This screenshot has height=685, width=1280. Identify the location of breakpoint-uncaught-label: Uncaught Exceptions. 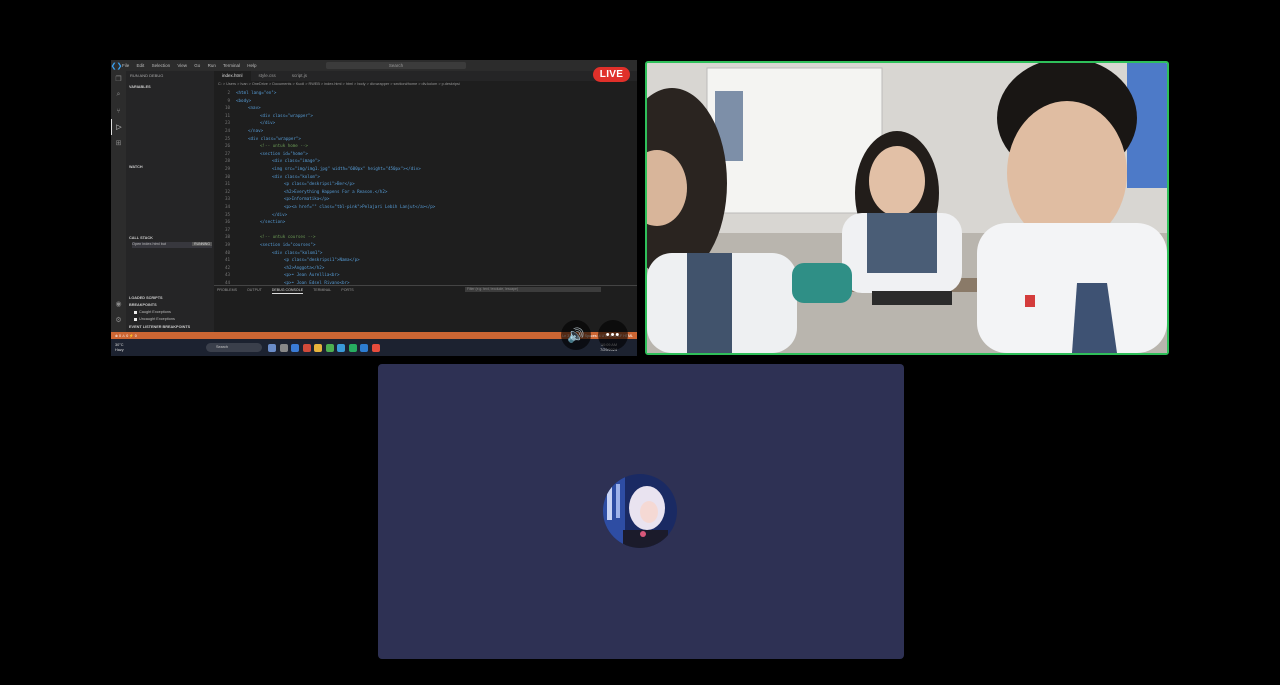
(157, 319).